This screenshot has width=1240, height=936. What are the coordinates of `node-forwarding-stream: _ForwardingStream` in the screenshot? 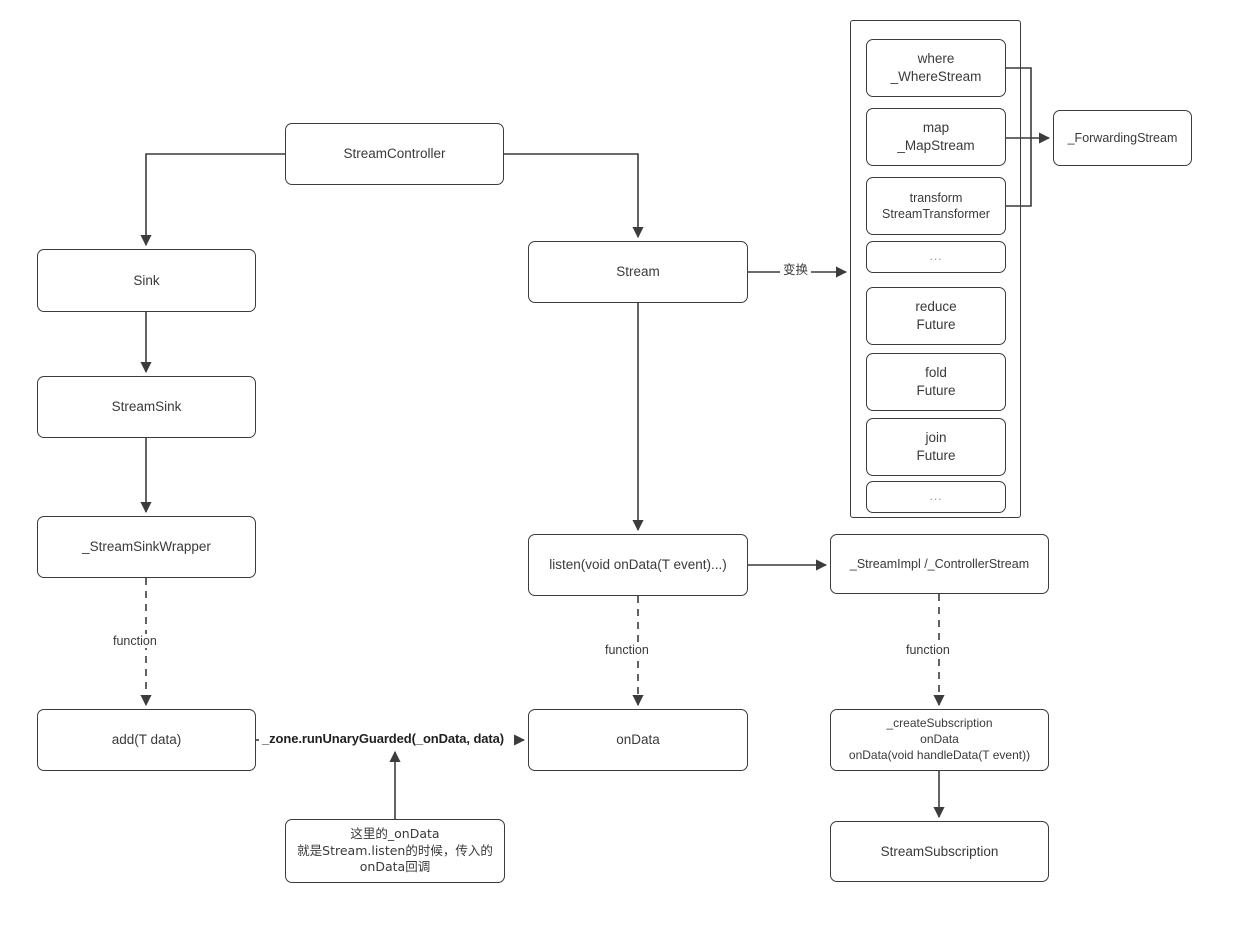 It's located at (1122, 138).